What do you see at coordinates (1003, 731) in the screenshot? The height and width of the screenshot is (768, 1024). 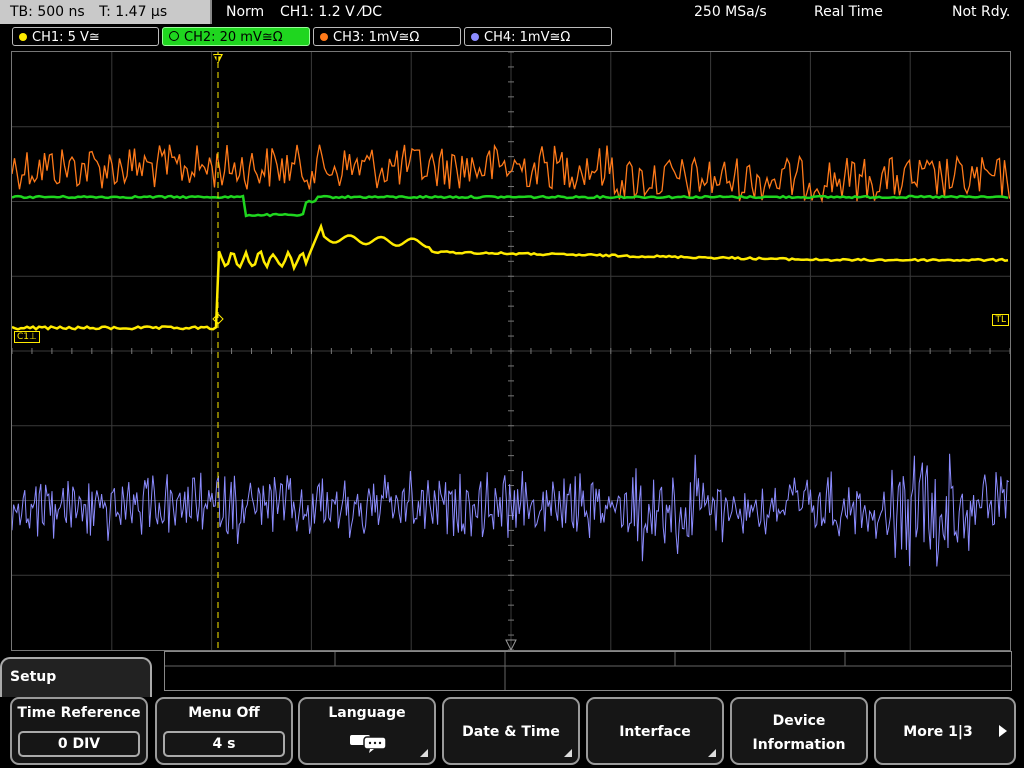 I see `next-page-arrow-icon` at bounding box center [1003, 731].